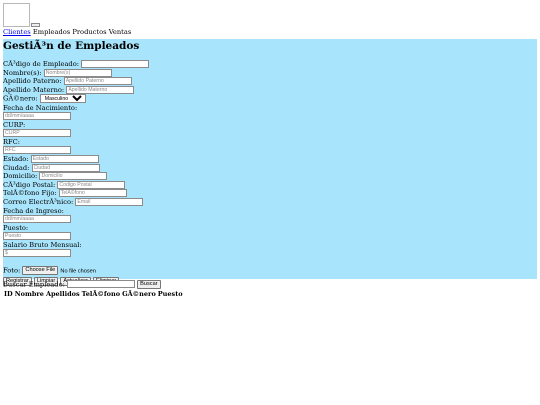 This screenshot has width=540, height=405. Describe the element at coordinates (37, 150) in the screenshot. I see `rfc-input` at that location.